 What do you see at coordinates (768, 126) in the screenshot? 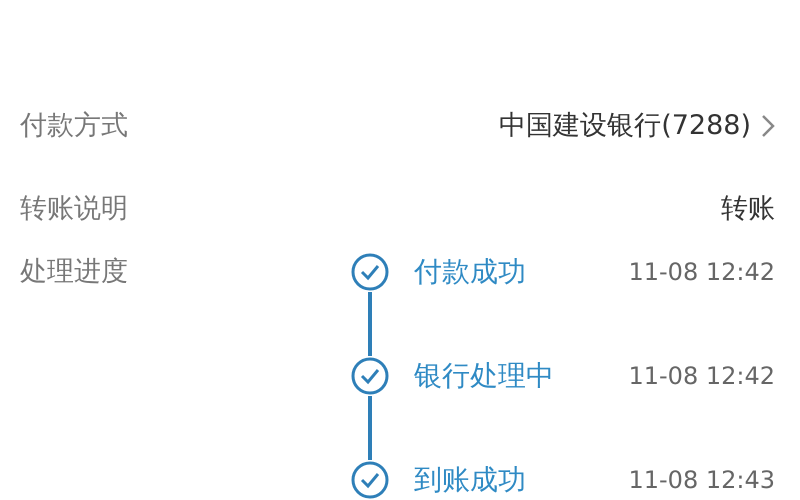
I see `chevron-icon` at bounding box center [768, 126].